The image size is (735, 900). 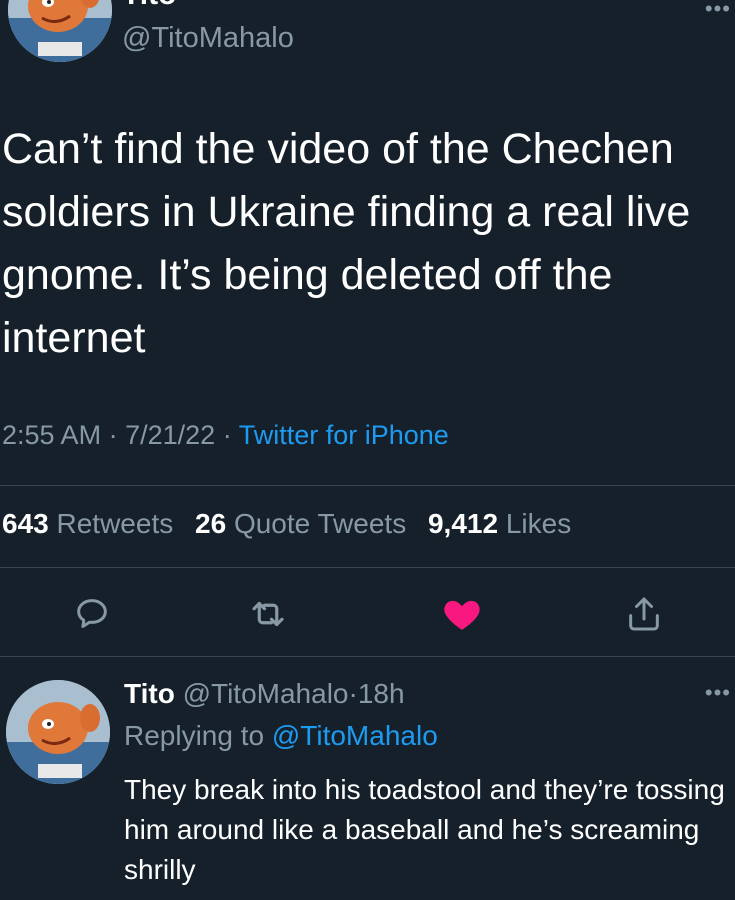 What do you see at coordinates (60, 31) in the screenshot?
I see `author-avatar` at bounding box center [60, 31].